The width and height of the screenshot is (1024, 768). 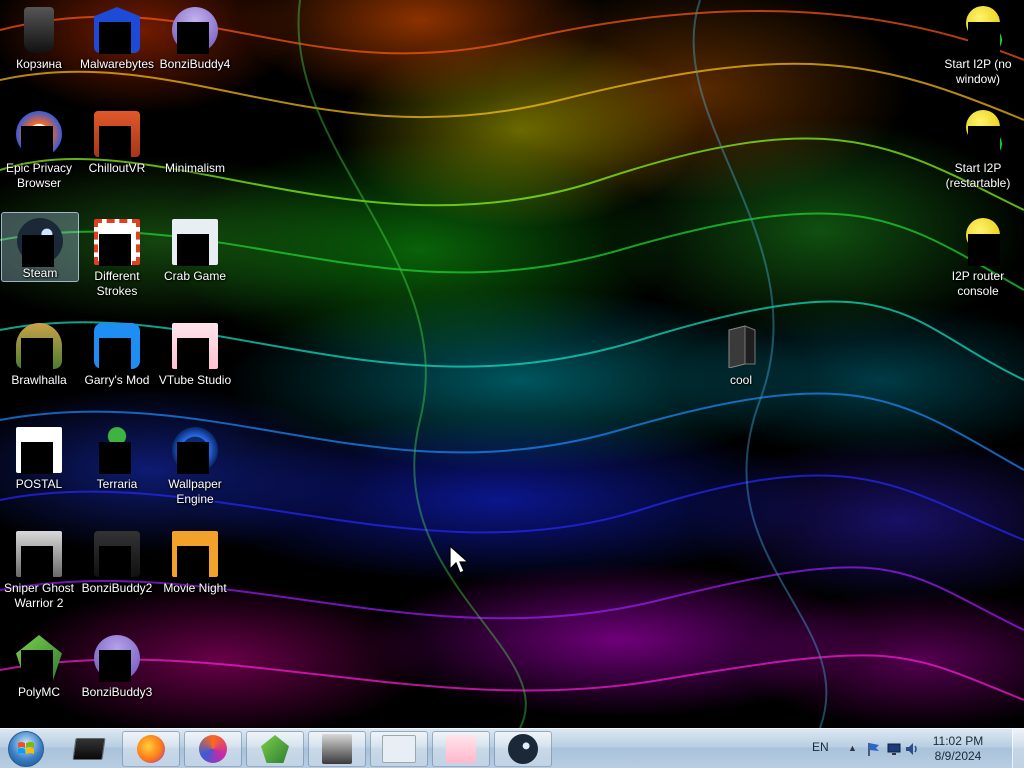 What do you see at coordinates (39, 64) in the screenshot?
I see `icon-label: Корзина` at bounding box center [39, 64].